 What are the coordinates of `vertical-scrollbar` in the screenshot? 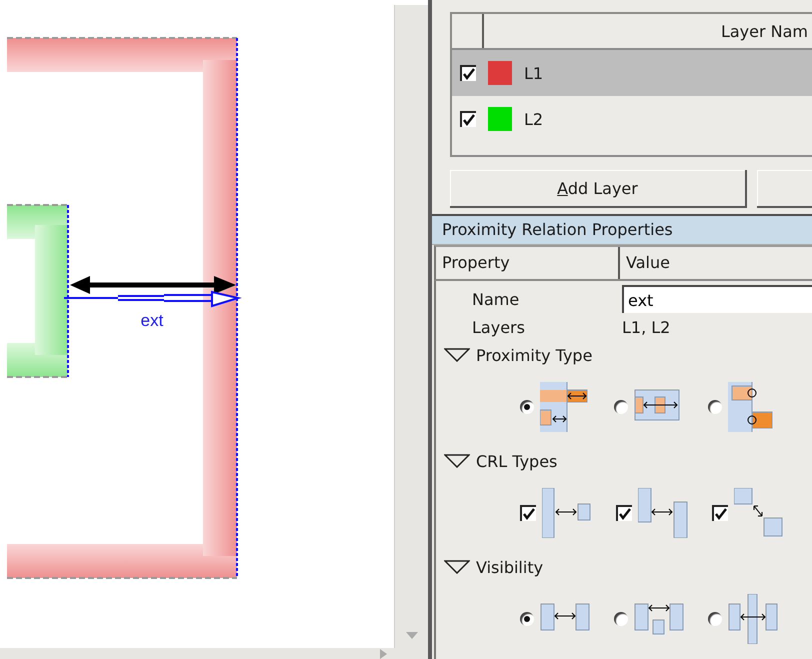 It's located at (411, 326).